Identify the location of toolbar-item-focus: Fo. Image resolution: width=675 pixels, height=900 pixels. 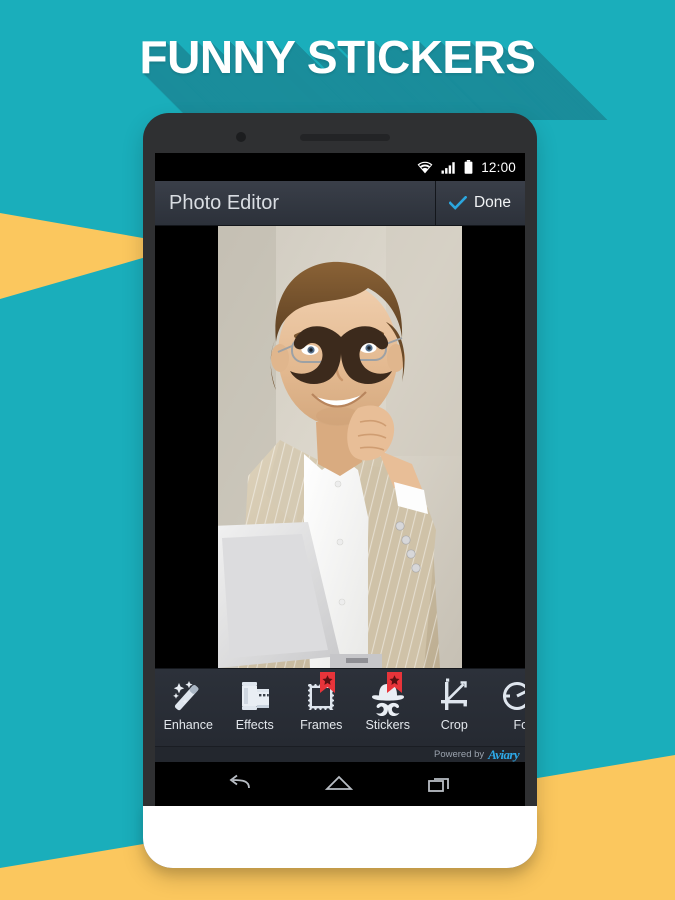
(506, 707).